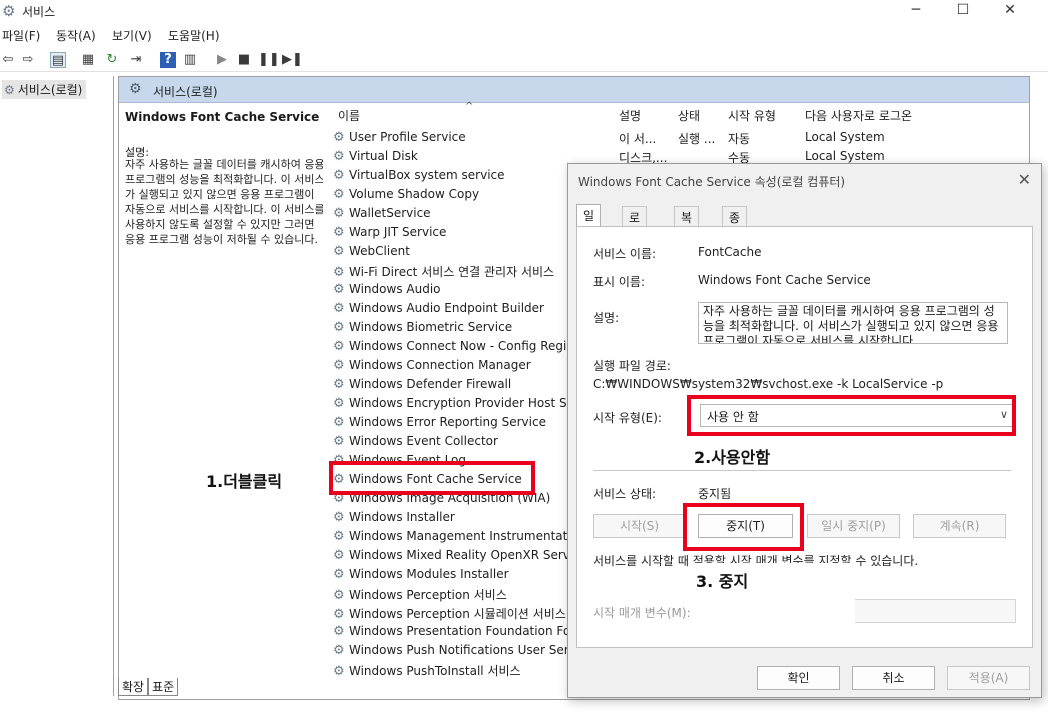  Describe the element at coordinates (845, 137) in the screenshot. I see `row-logon-as: Local System` at that location.